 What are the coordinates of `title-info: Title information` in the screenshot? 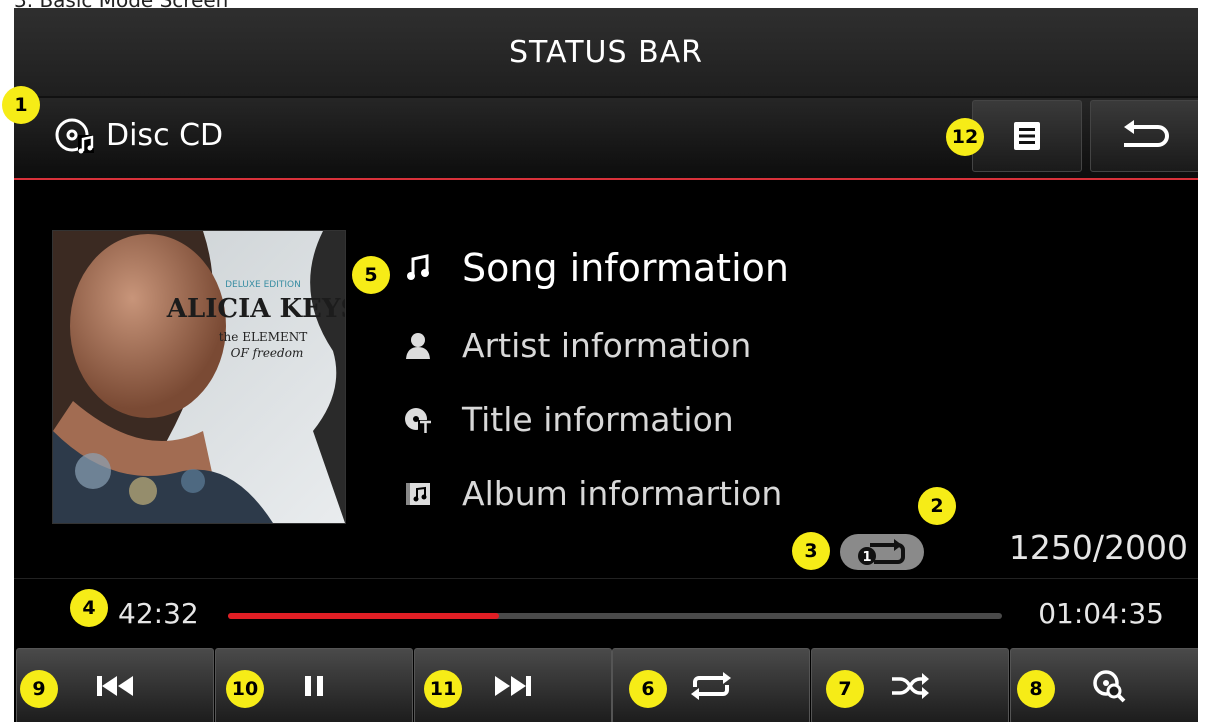 It's located at (598, 419).